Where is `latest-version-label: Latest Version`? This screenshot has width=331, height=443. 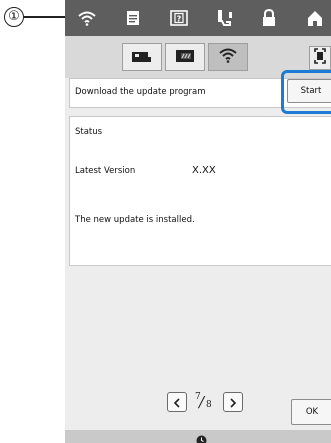
latest-version-label: Latest Version is located at coordinates (105, 171).